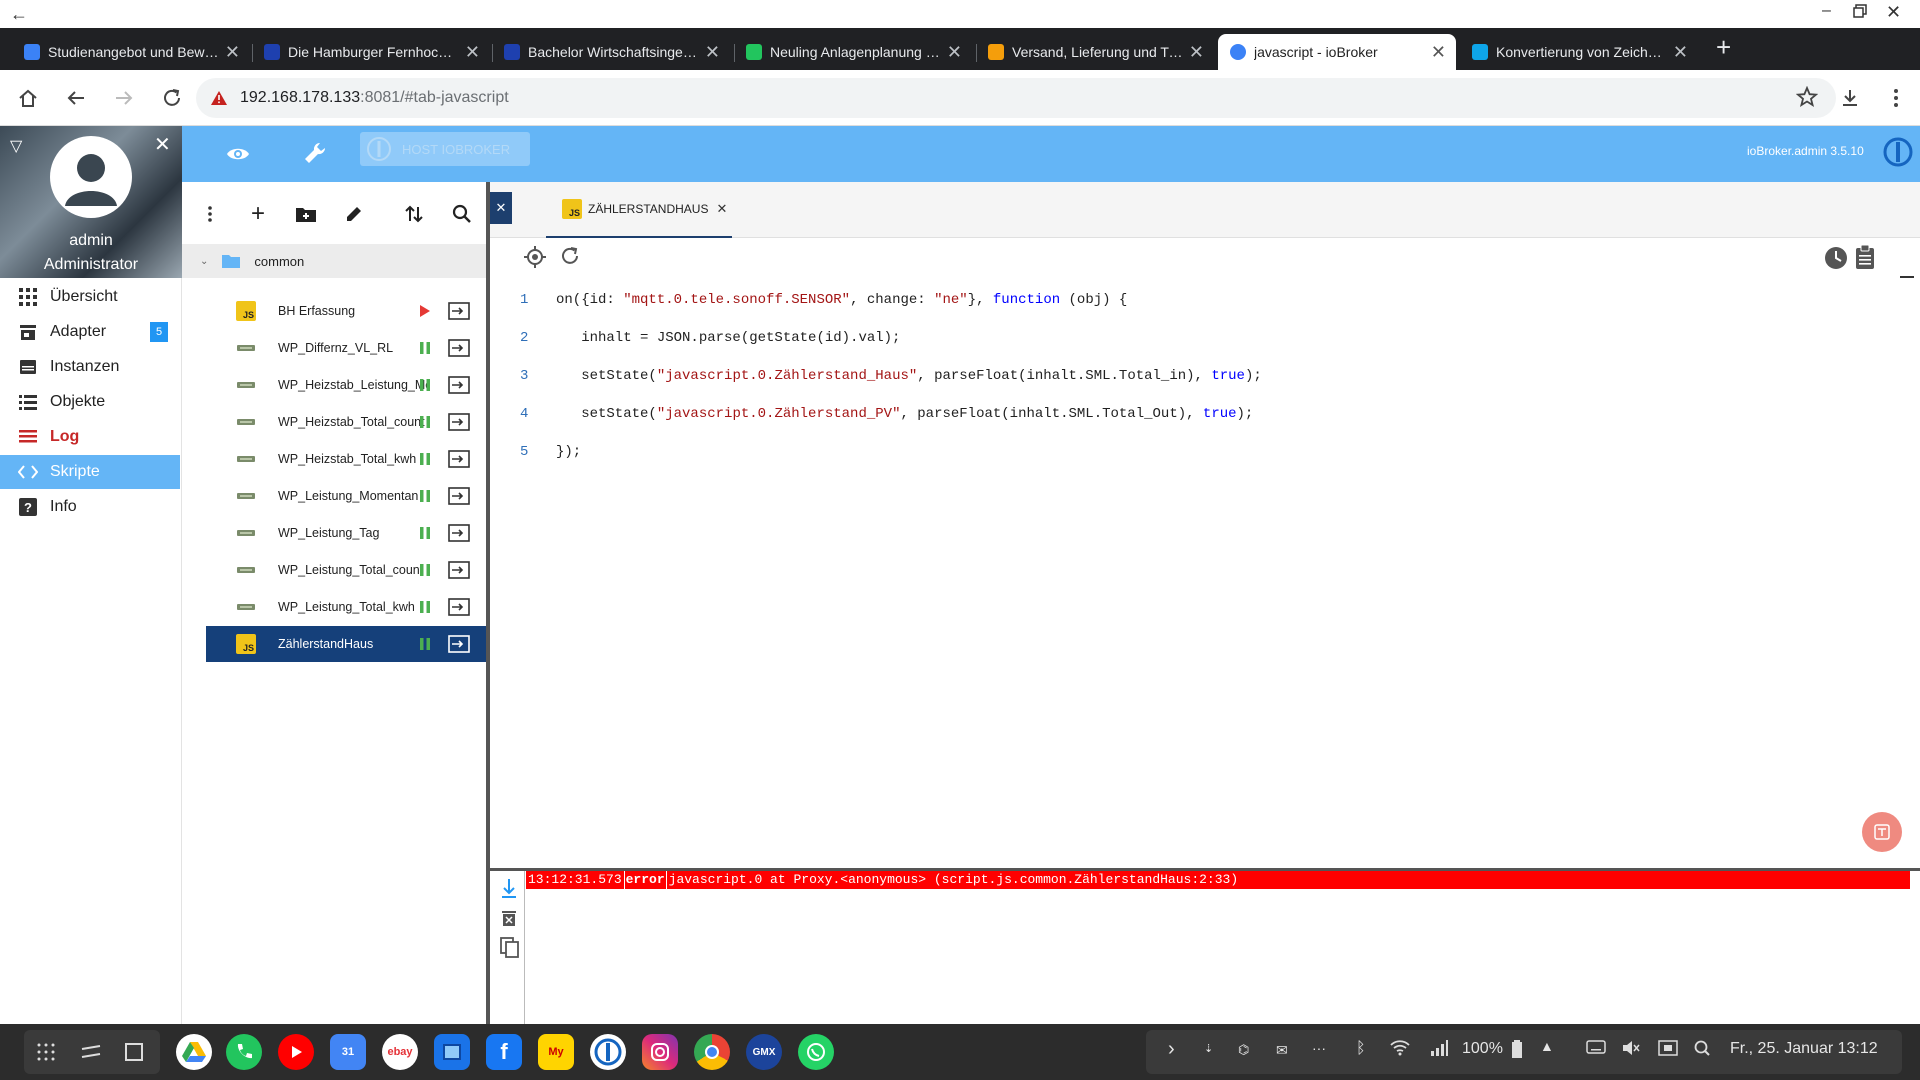 Image resolution: width=1920 pixels, height=1080 pixels. What do you see at coordinates (1547, 1046) in the screenshot?
I see `caret-up-icon: ▲` at bounding box center [1547, 1046].